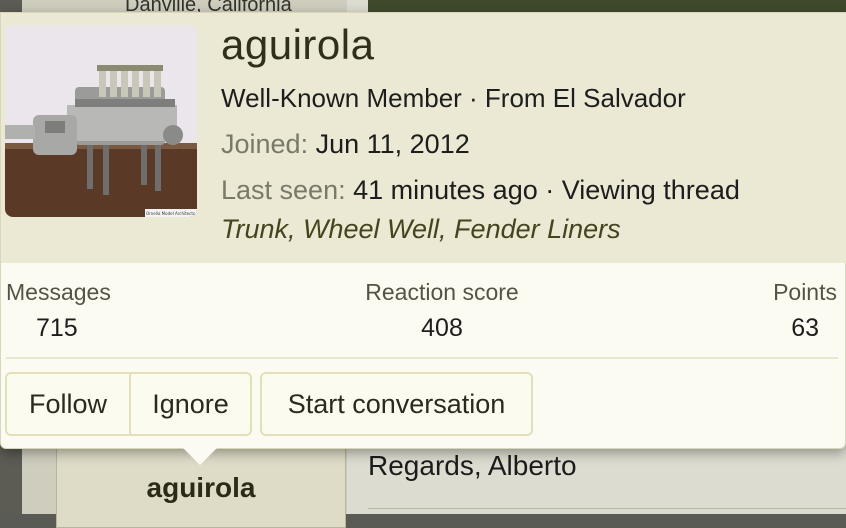 This screenshot has height=528, width=846. I want to click on post-author-name: aguirola, so click(201, 488).